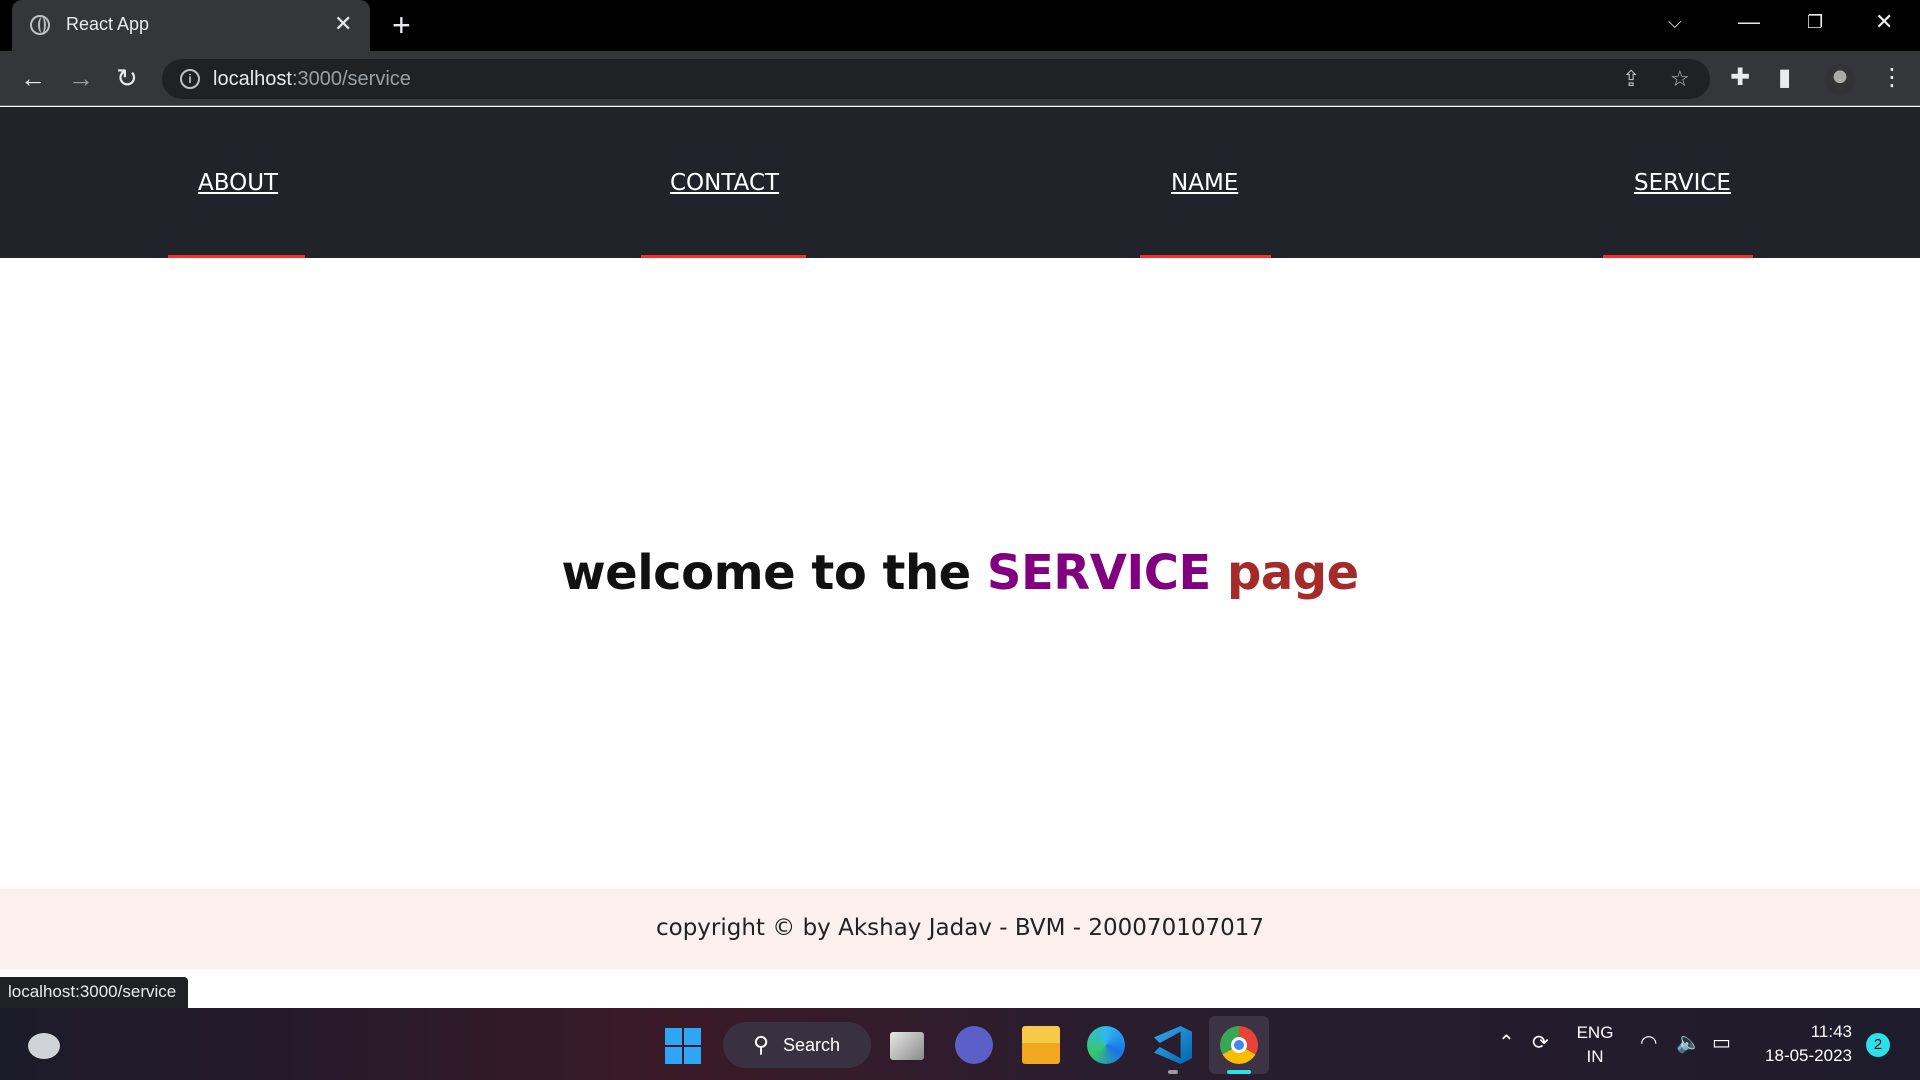 The width and height of the screenshot is (1920, 1080). Describe the element at coordinates (40, 25) in the screenshot. I see `globe-icon` at that location.